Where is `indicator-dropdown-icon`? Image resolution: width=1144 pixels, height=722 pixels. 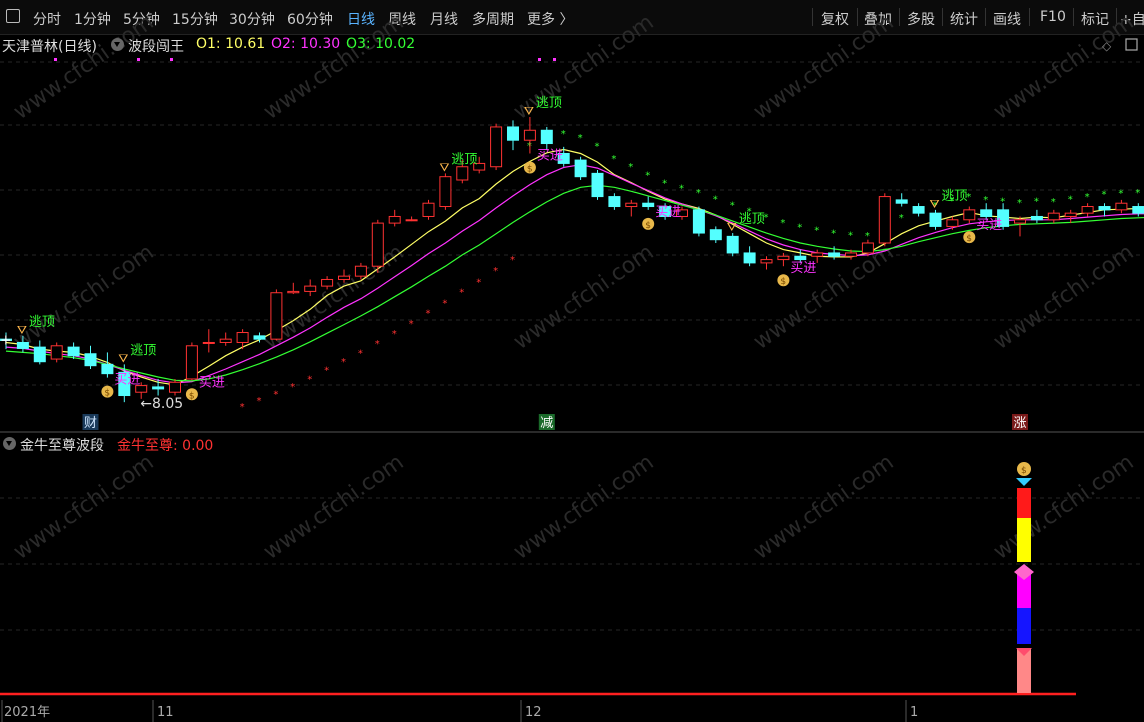 indicator-dropdown-icon is located at coordinates (117, 44).